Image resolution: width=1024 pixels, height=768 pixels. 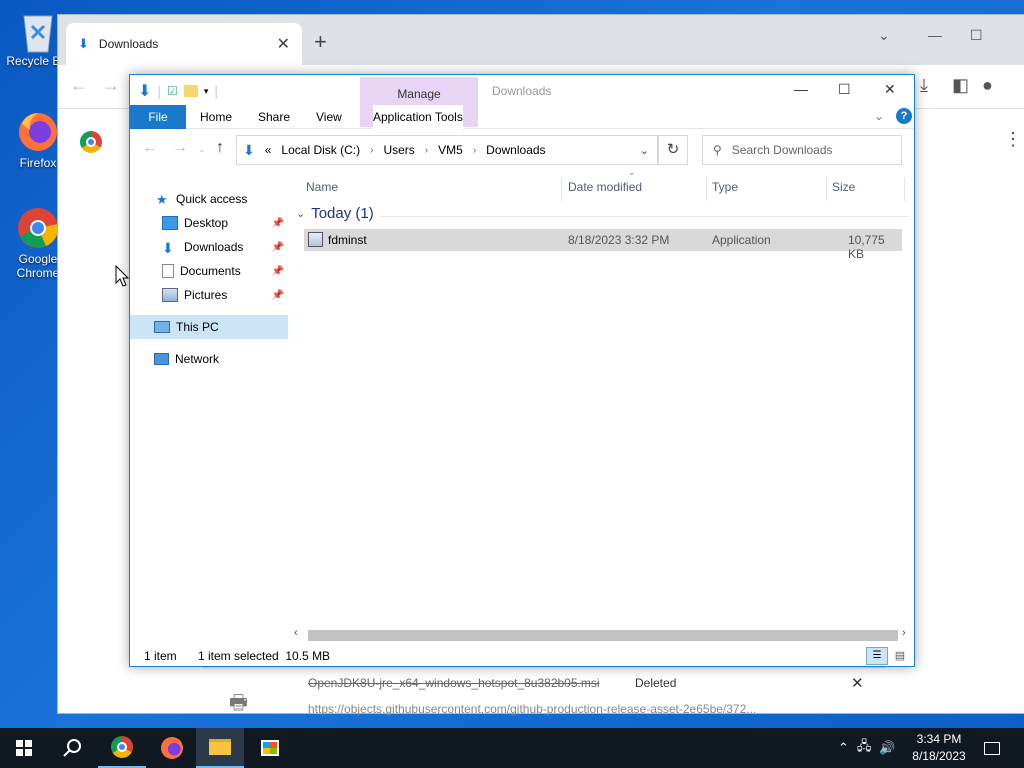 I want to click on clock-time: 3:34 PM, so click(x=939, y=739).